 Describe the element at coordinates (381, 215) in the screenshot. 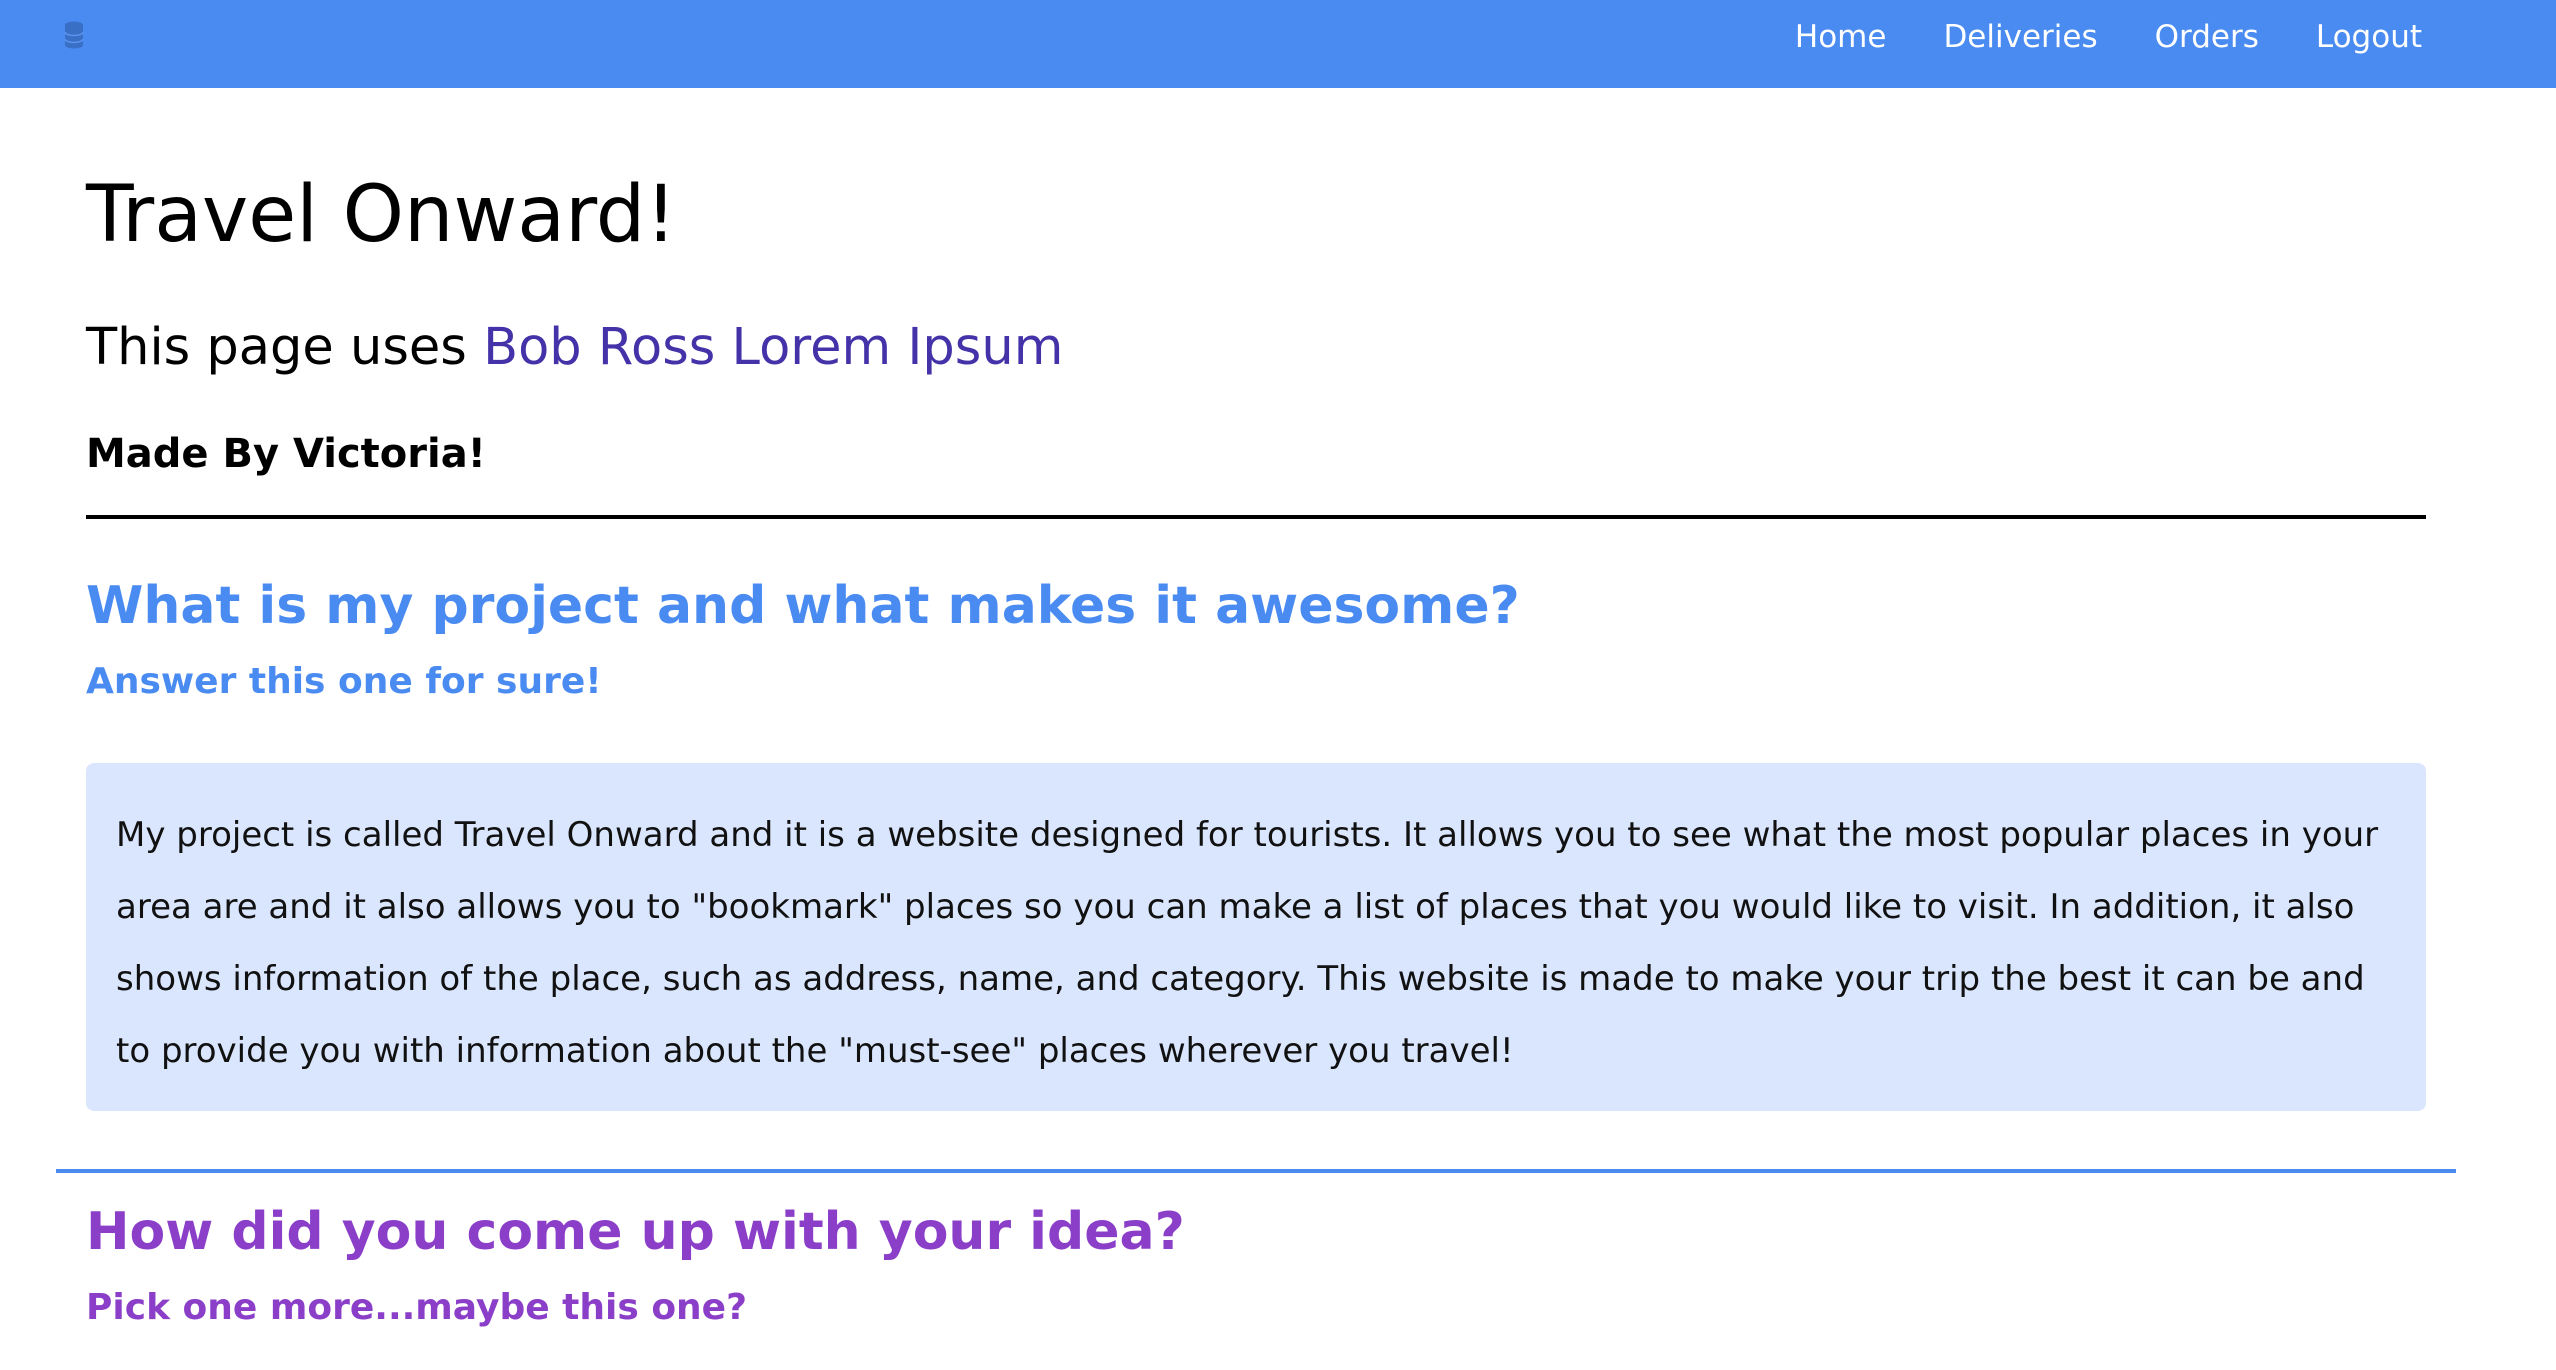

I see `page-title: Travel Onward!` at that location.